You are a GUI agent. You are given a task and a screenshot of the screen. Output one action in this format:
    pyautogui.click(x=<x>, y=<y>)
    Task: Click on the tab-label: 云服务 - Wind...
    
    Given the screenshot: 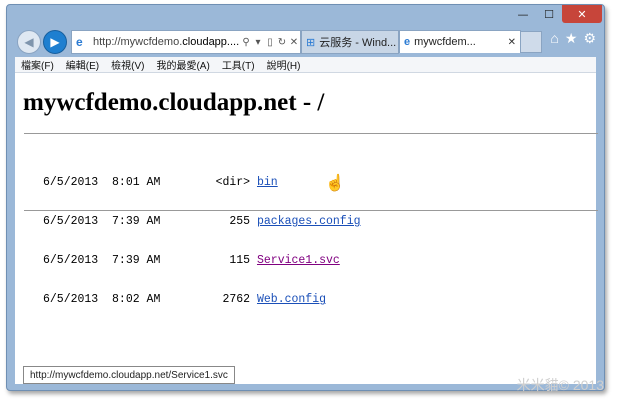 What is the action you would take?
    pyautogui.click(x=358, y=43)
    